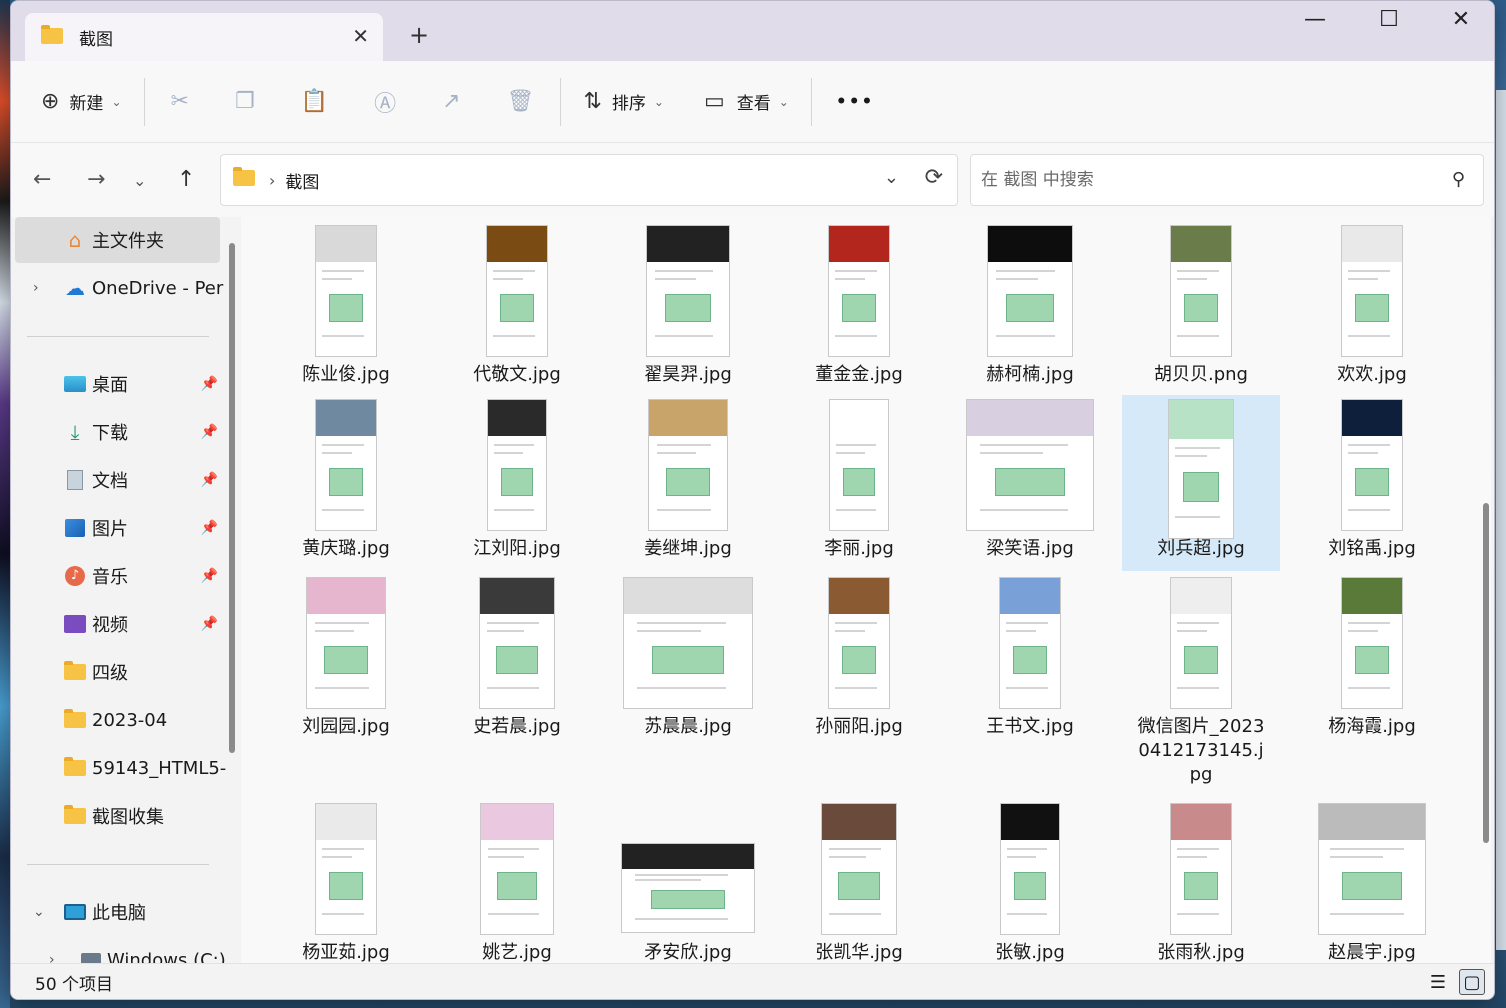 The height and width of the screenshot is (1008, 1506). Describe the element at coordinates (688, 309) in the screenshot. I see `file-item: 翟昊羿.jpg` at that location.